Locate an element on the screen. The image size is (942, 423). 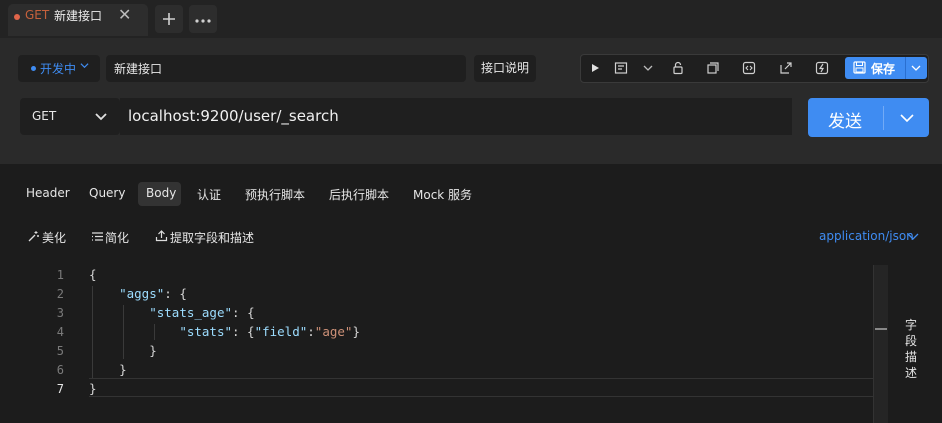
code-icon is located at coordinates (749, 68).